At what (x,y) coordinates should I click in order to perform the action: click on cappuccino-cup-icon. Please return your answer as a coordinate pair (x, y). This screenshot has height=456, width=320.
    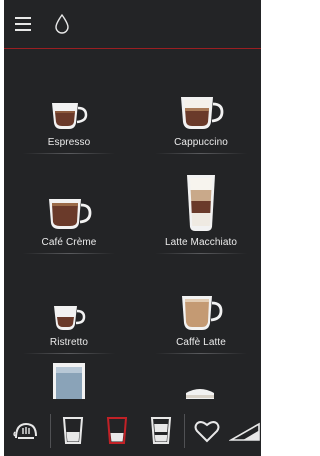
    Looking at the image, I should click on (201, 97).